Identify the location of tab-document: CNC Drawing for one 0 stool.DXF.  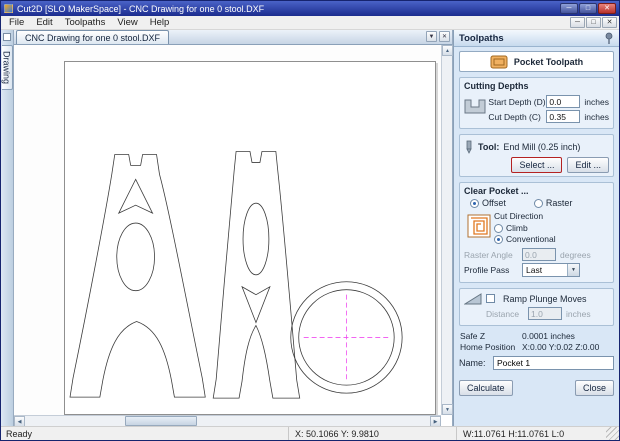
(93, 37).